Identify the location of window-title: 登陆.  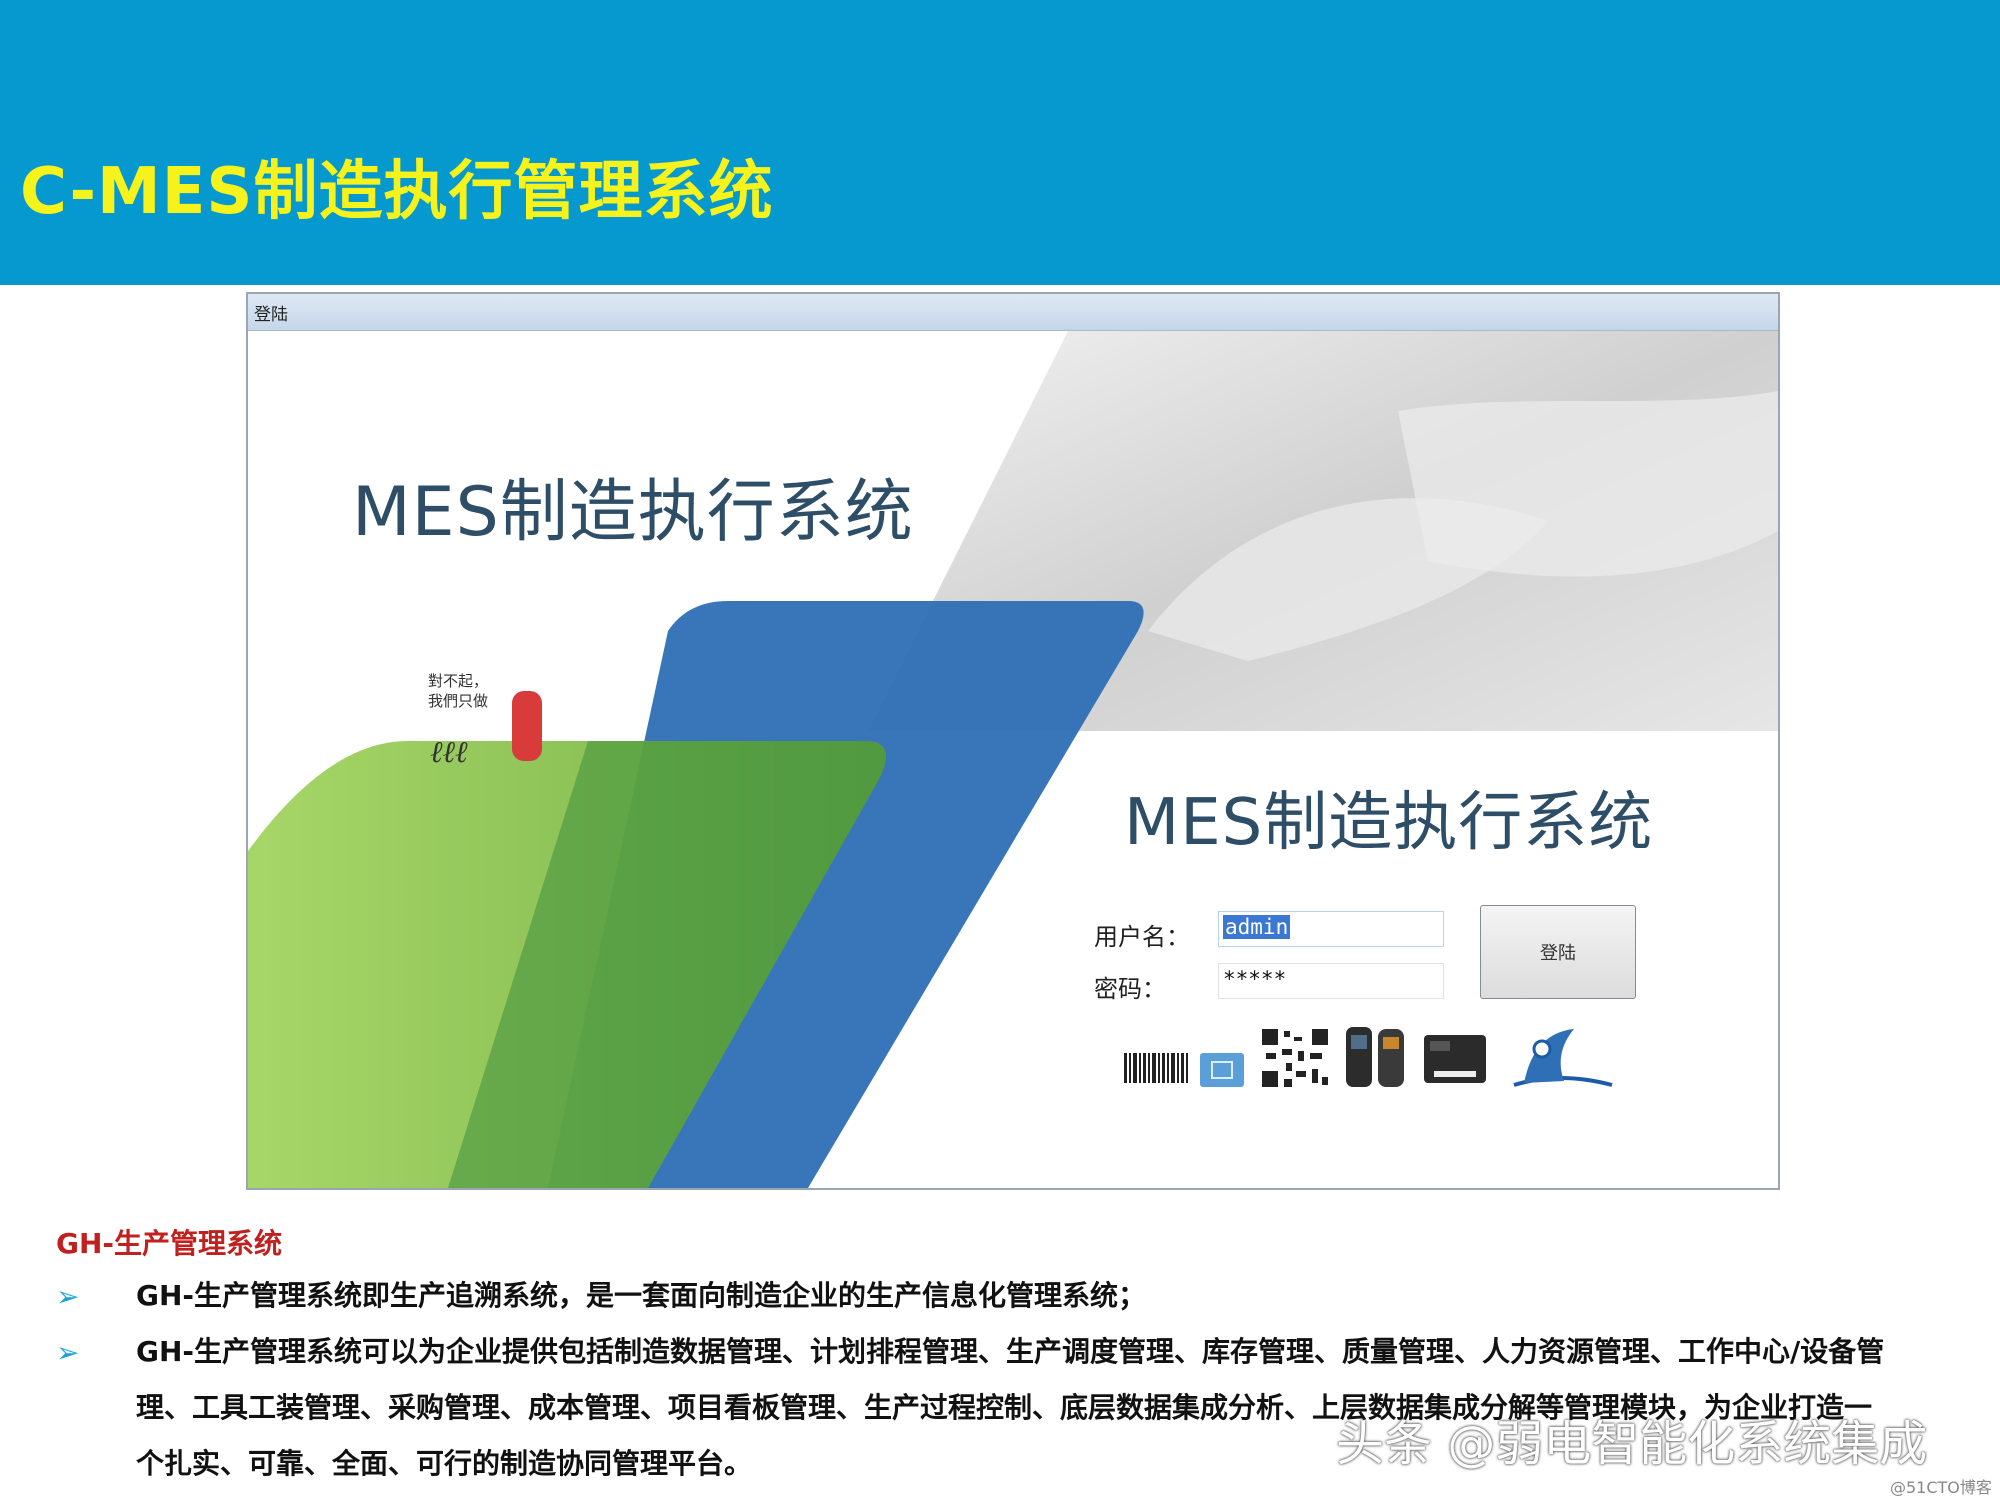
(271, 315).